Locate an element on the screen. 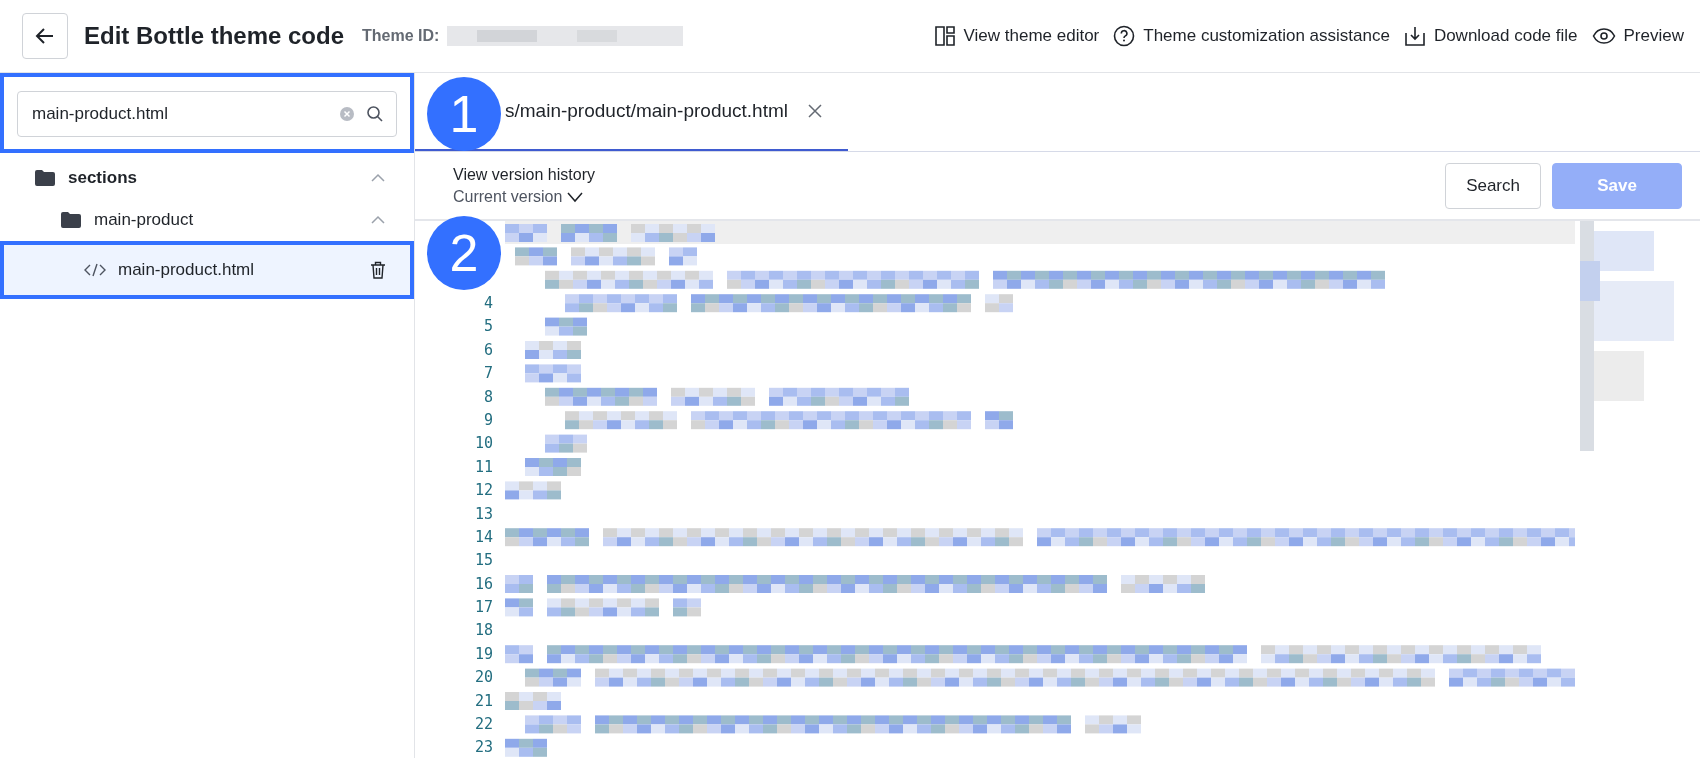 This screenshot has height=758, width=1700. download-icon is located at coordinates (1414, 36).